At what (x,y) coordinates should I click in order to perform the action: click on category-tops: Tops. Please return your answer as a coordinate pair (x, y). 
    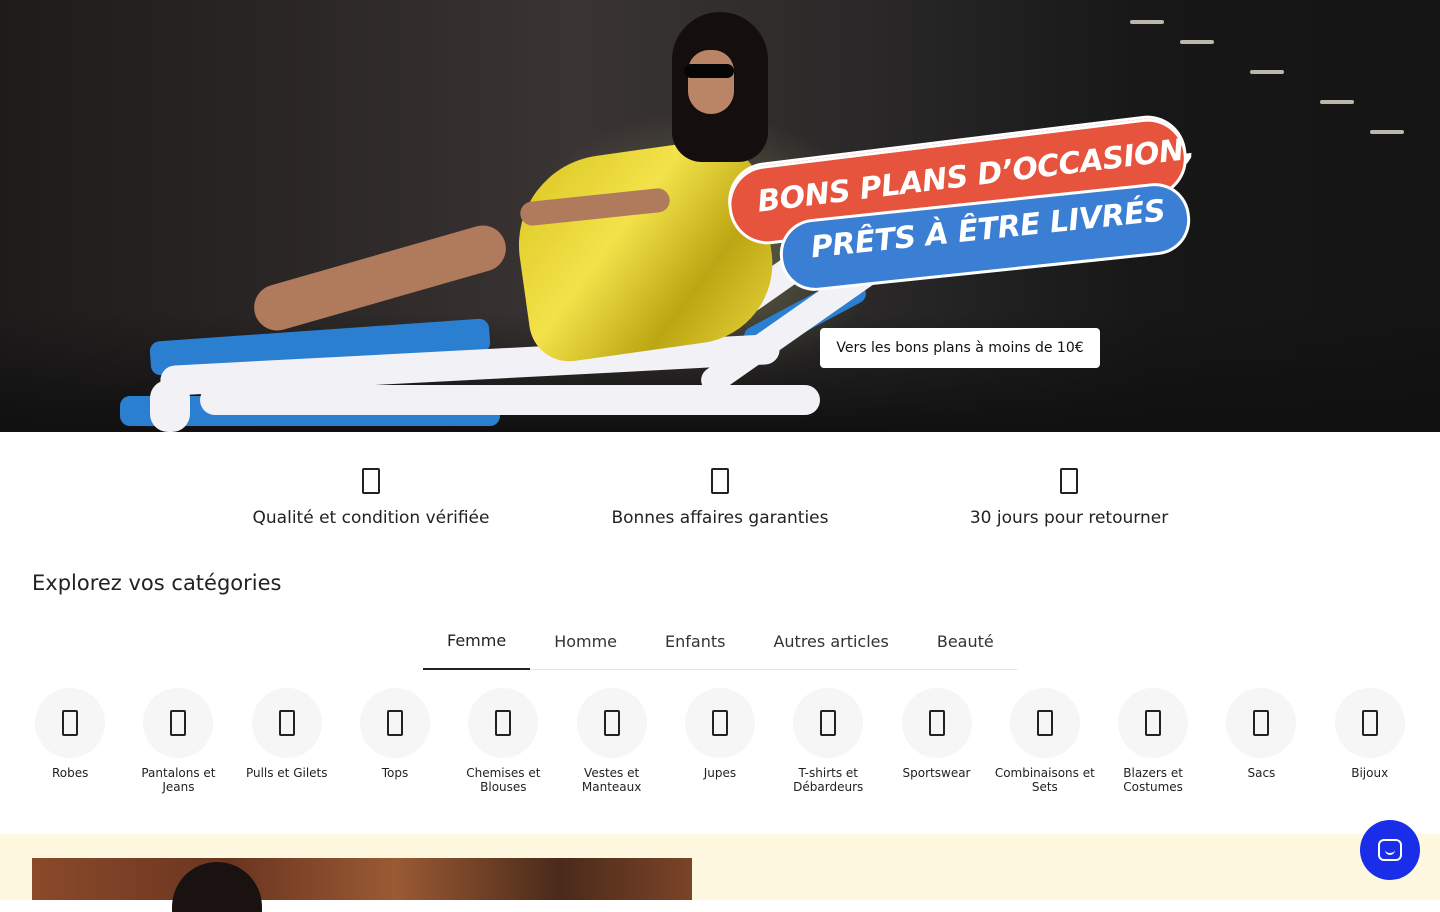
    Looking at the image, I should click on (395, 741).